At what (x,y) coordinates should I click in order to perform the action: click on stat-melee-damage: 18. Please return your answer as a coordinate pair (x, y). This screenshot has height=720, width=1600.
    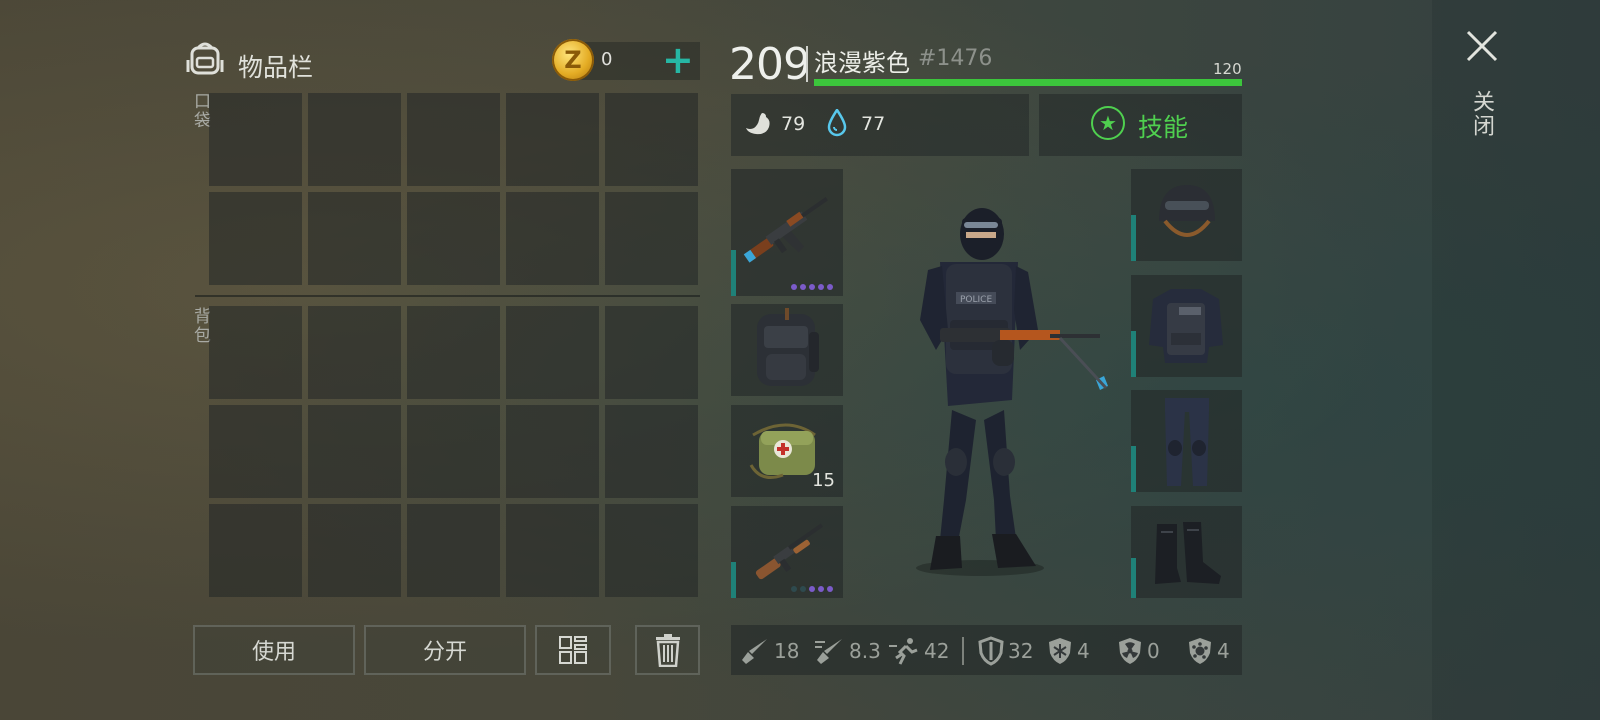
    Looking at the image, I should click on (769, 651).